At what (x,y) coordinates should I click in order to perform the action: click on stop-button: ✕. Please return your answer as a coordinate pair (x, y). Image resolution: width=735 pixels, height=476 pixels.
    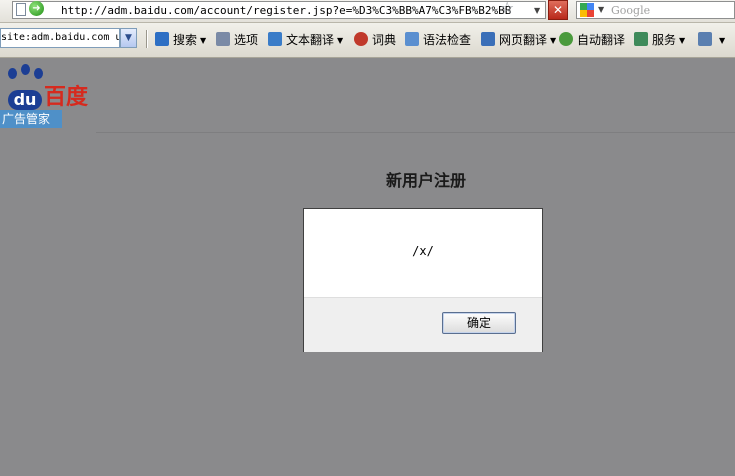
    Looking at the image, I should click on (558, 10).